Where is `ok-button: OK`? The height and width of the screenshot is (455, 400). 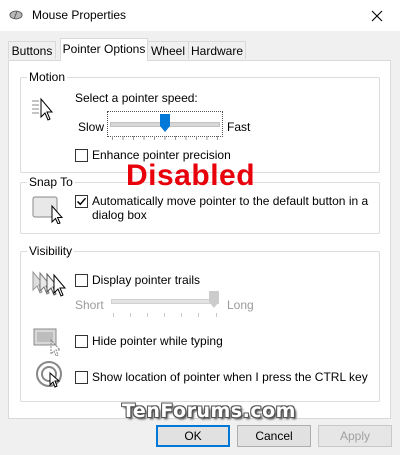 ok-button: OK is located at coordinates (193, 436).